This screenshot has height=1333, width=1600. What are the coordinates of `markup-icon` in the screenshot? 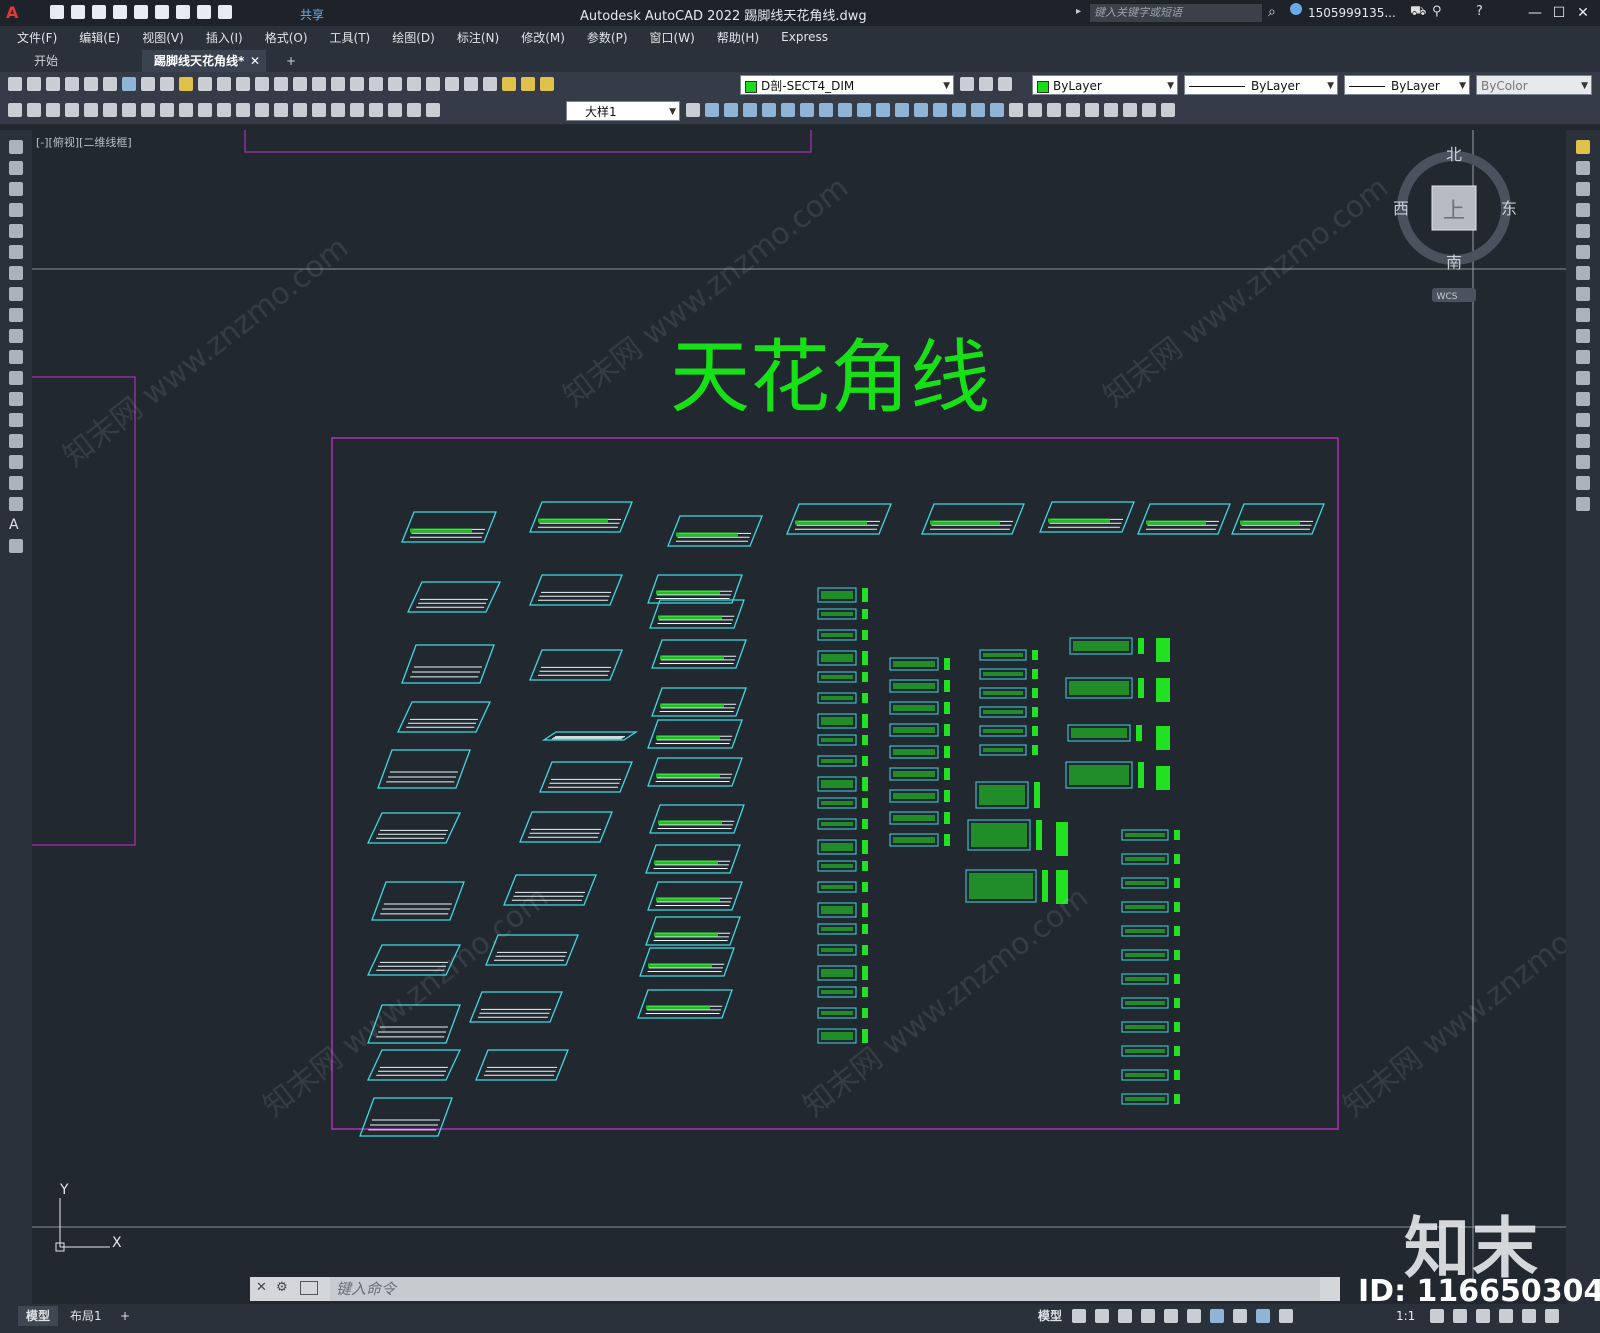 It's located at (433, 84).